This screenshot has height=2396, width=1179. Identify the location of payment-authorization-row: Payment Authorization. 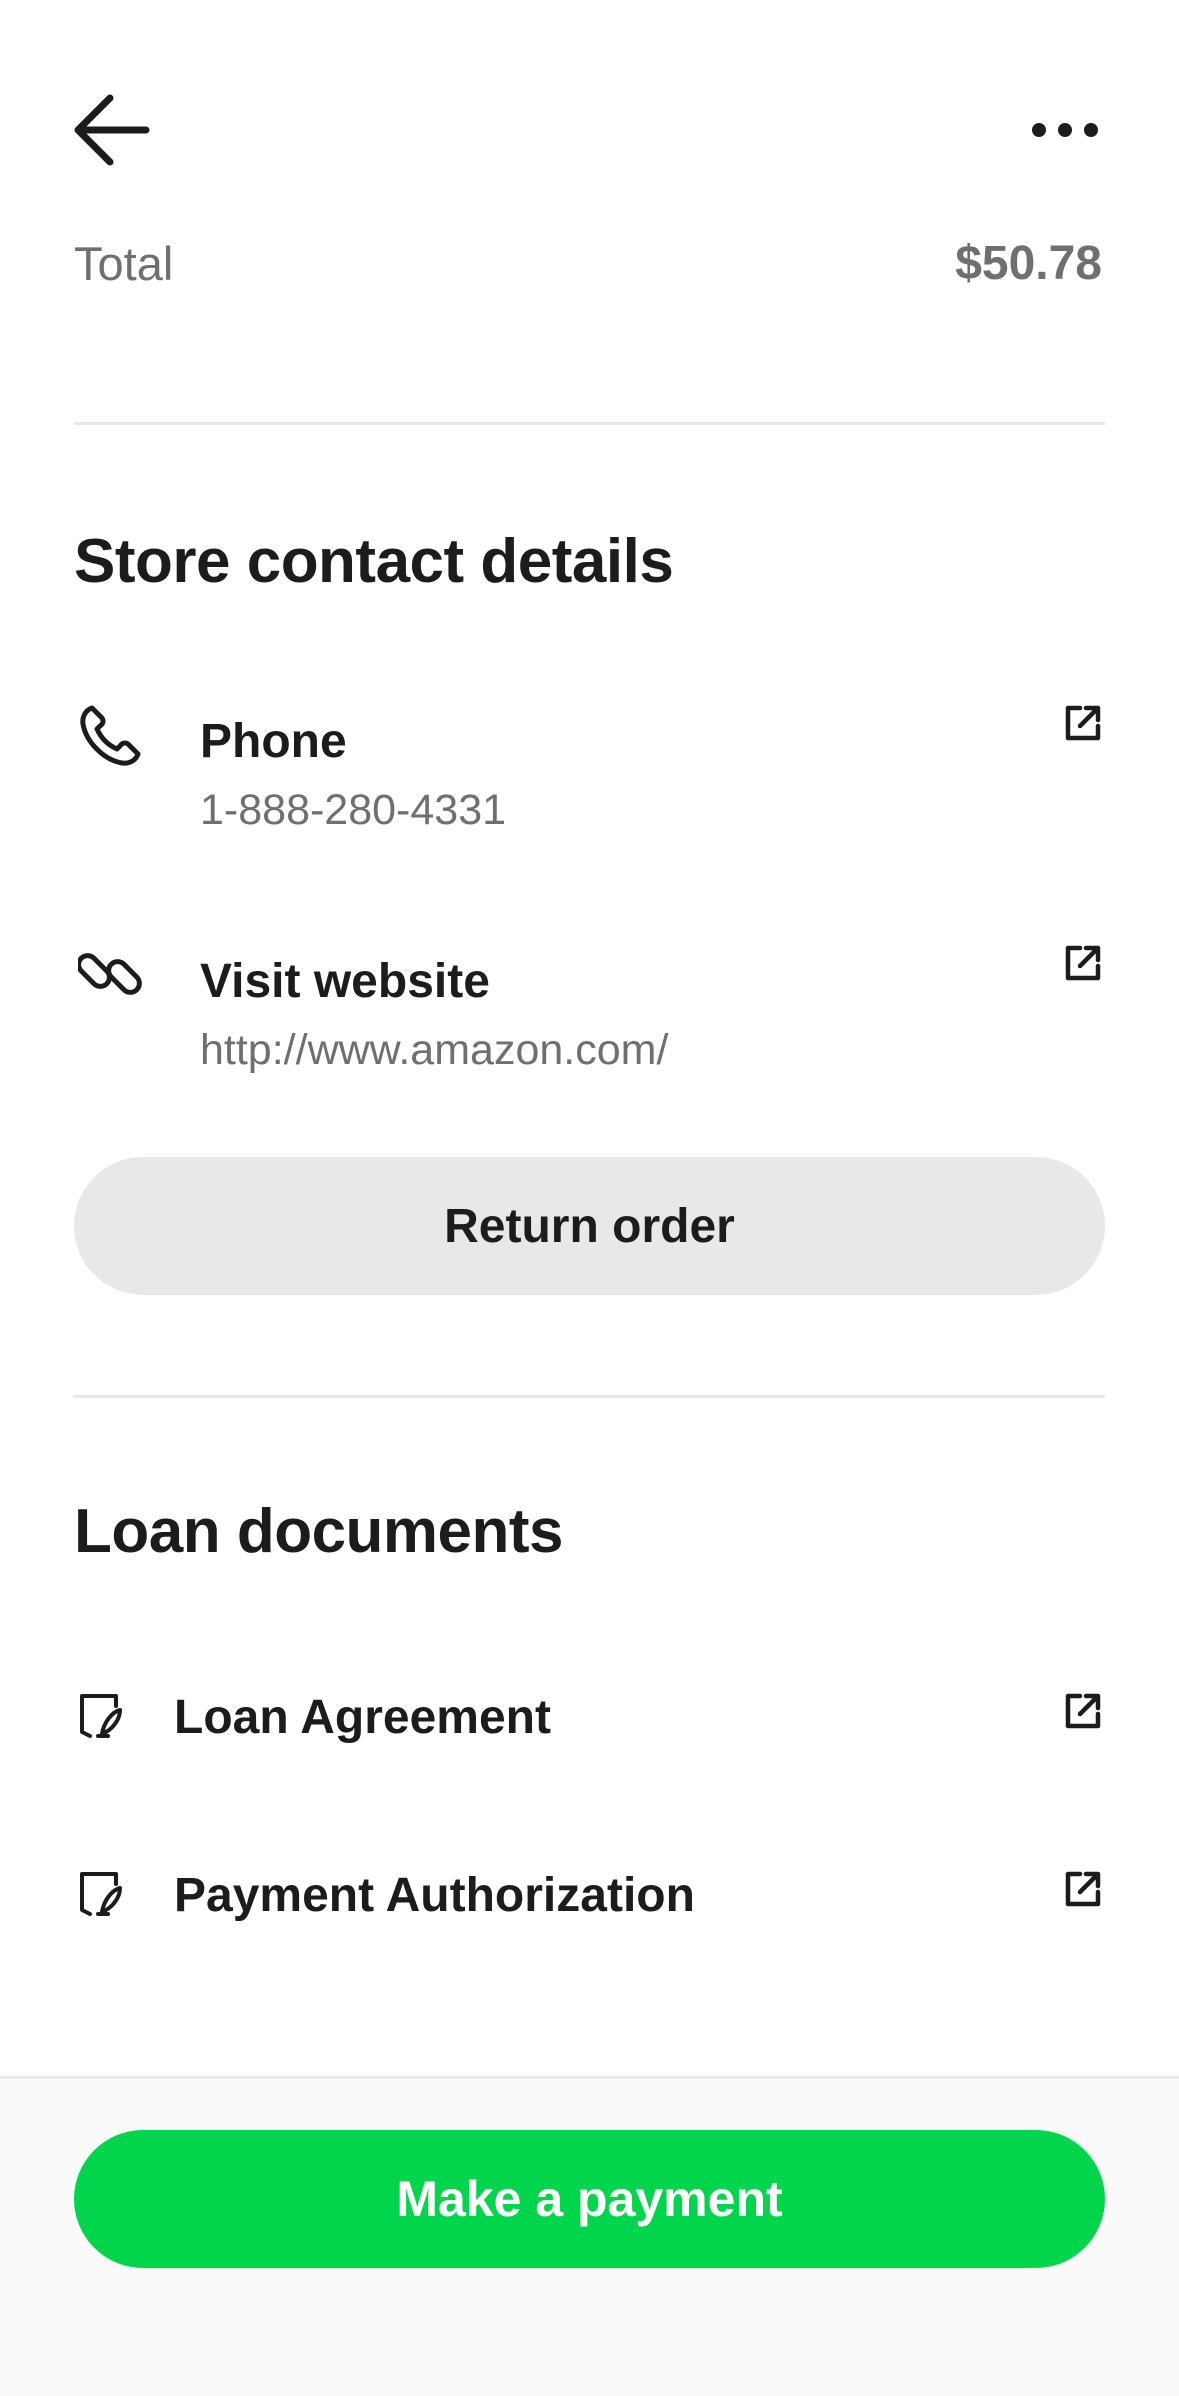
(589, 1896).